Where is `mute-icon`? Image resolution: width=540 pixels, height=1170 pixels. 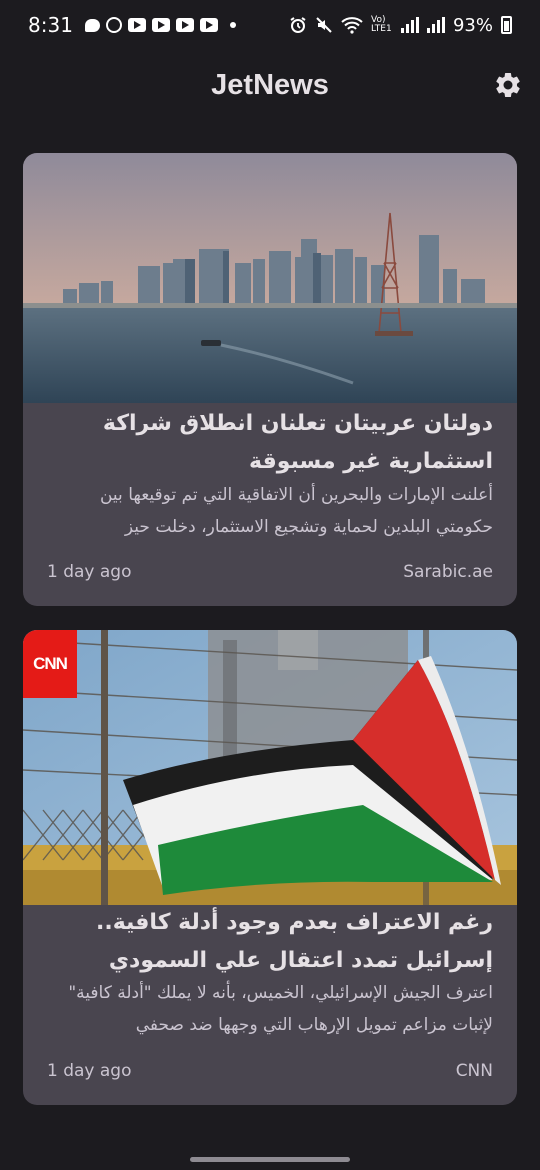 mute-icon is located at coordinates (324, 25).